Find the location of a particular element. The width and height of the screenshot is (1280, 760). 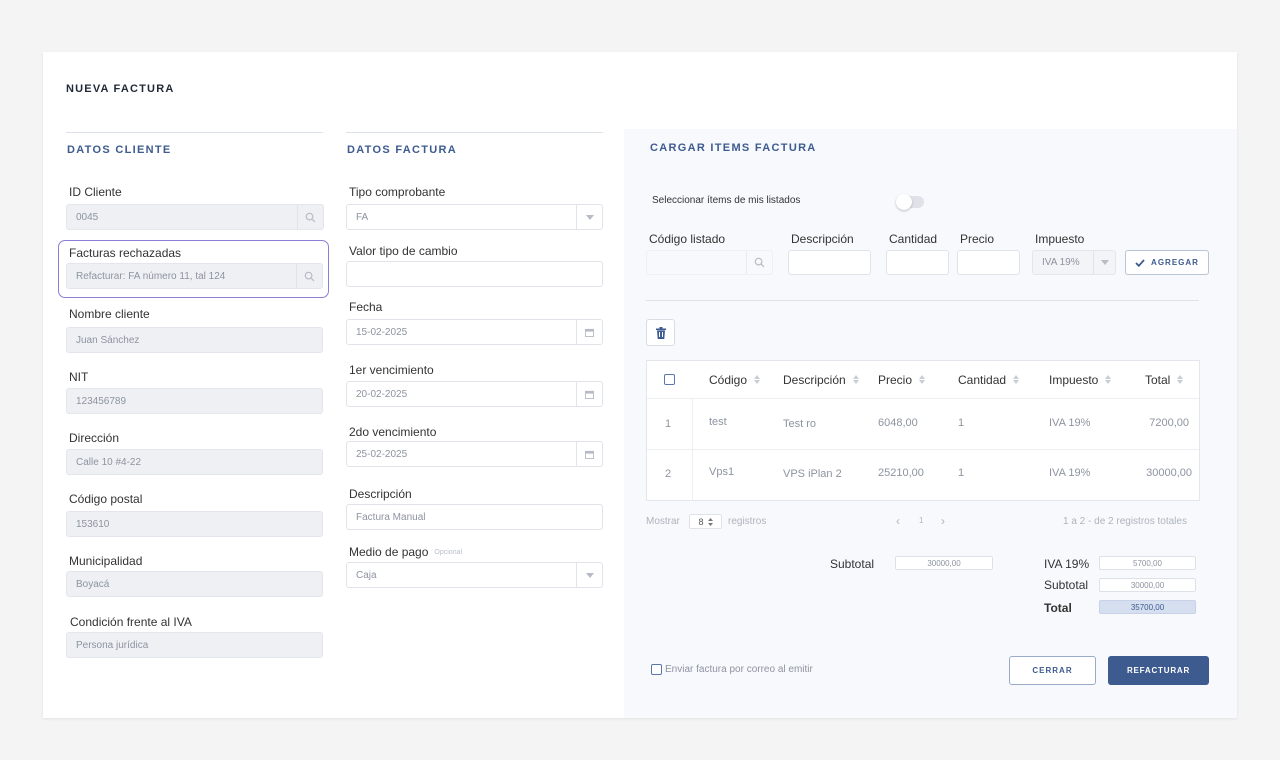

direccion-value: Calle 10 #4-22 is located at coordinates (109, 462).